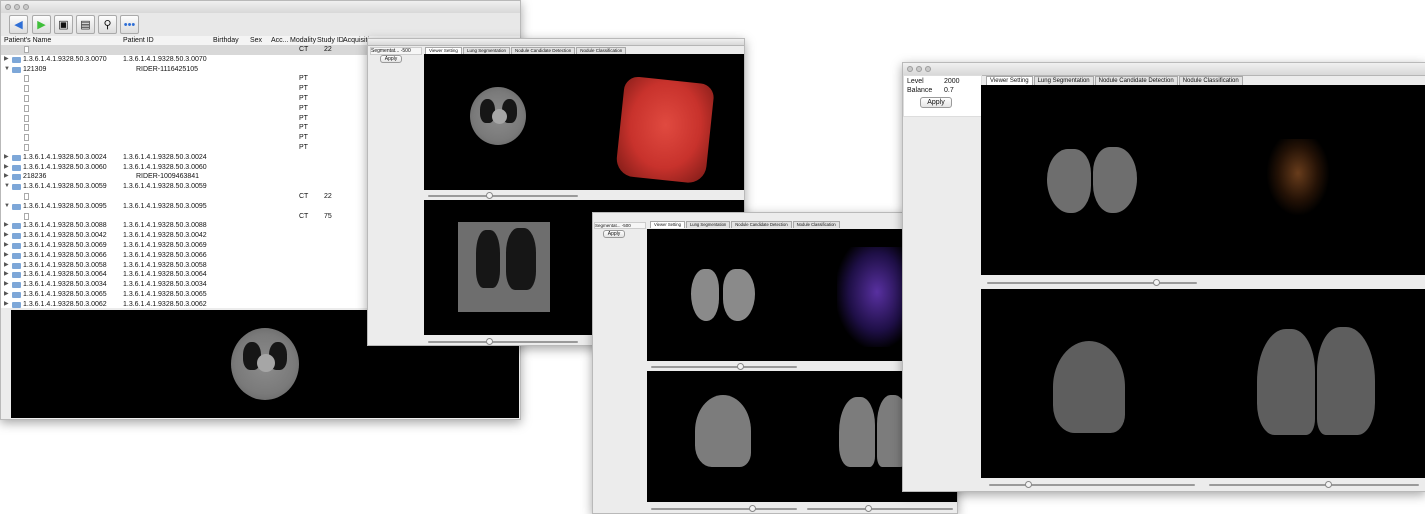 This screenshot has width=1425, height=514. Describe the element at coordinates (65, 255) in the screenshot. I see `patient-name-cell: 1.3.6.1.4.1.9328.50.3.0066` at that location.